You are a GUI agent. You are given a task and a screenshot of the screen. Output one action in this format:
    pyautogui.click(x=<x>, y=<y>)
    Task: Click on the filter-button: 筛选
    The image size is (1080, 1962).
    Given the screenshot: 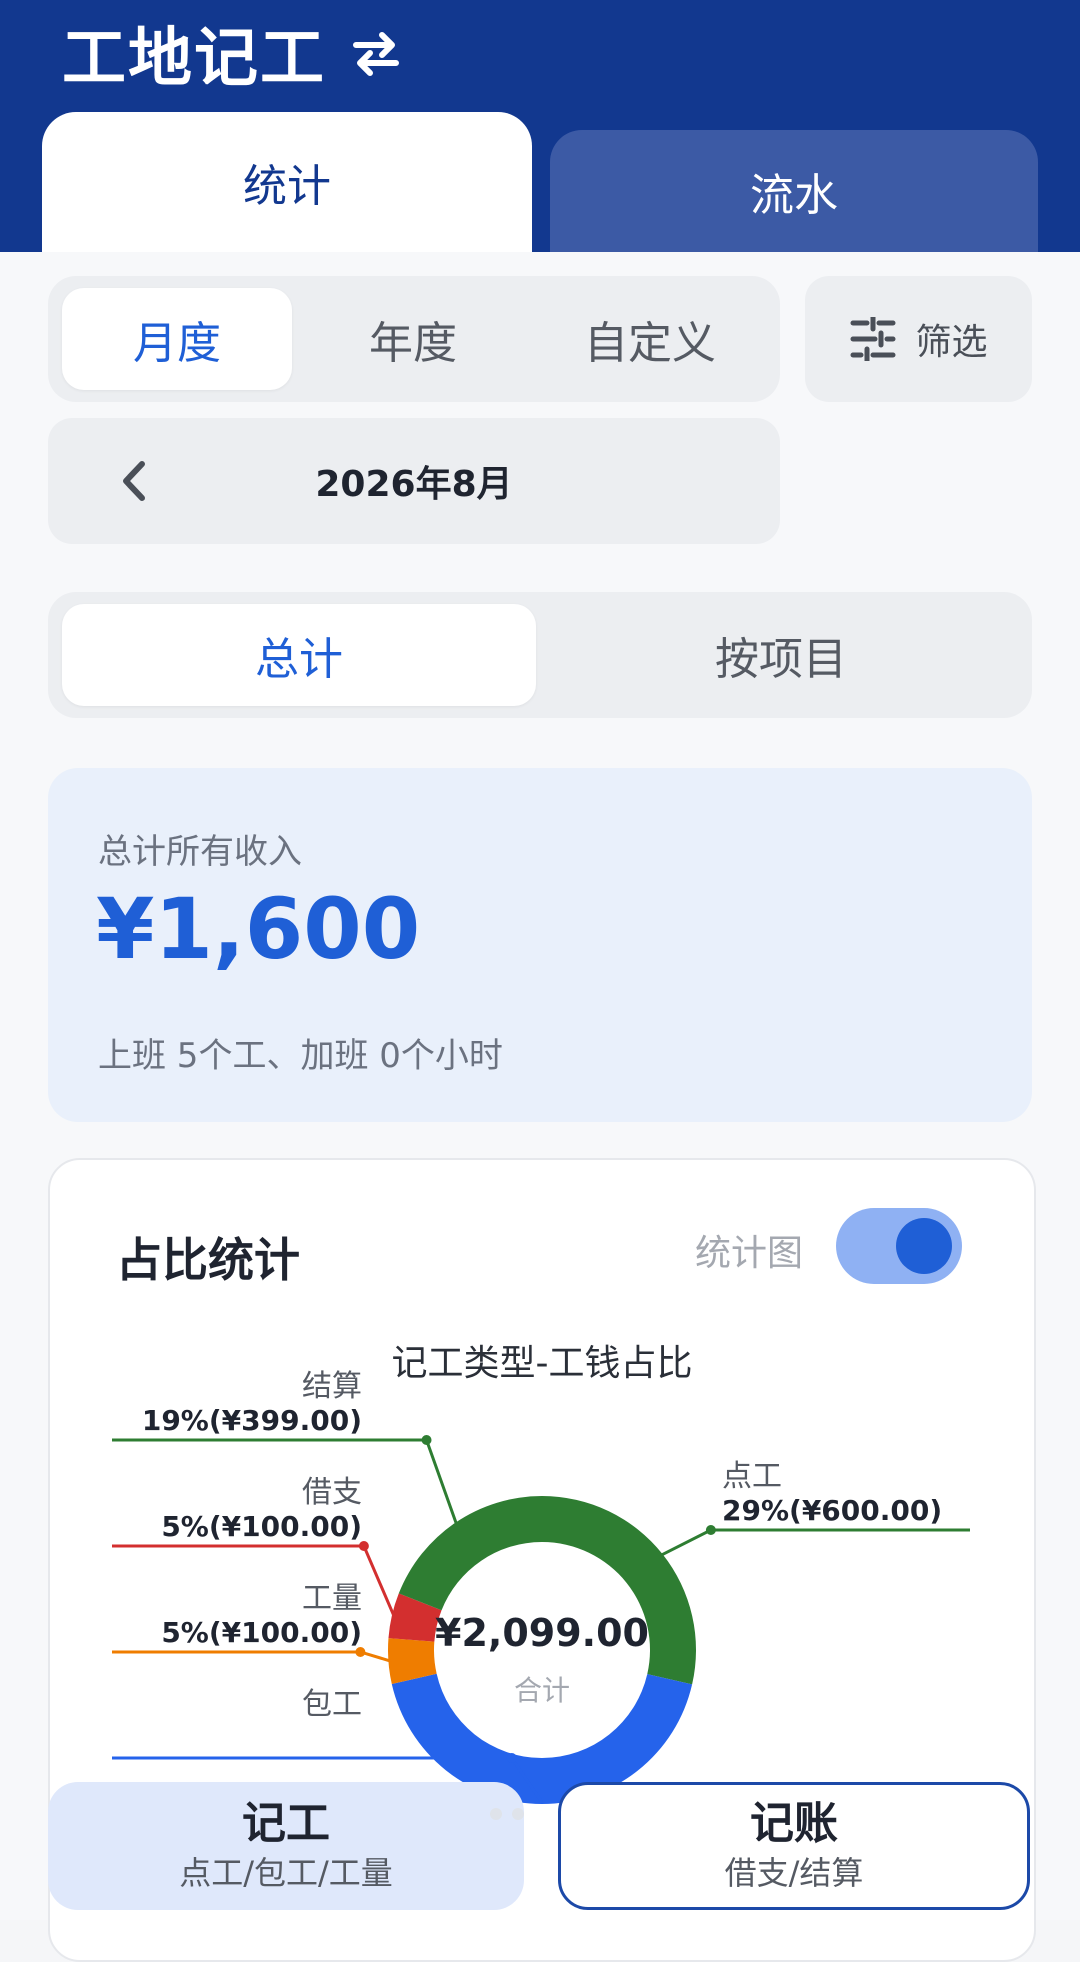 What is the action you would take?
    pyautogui.click(x=918, y=339)
    